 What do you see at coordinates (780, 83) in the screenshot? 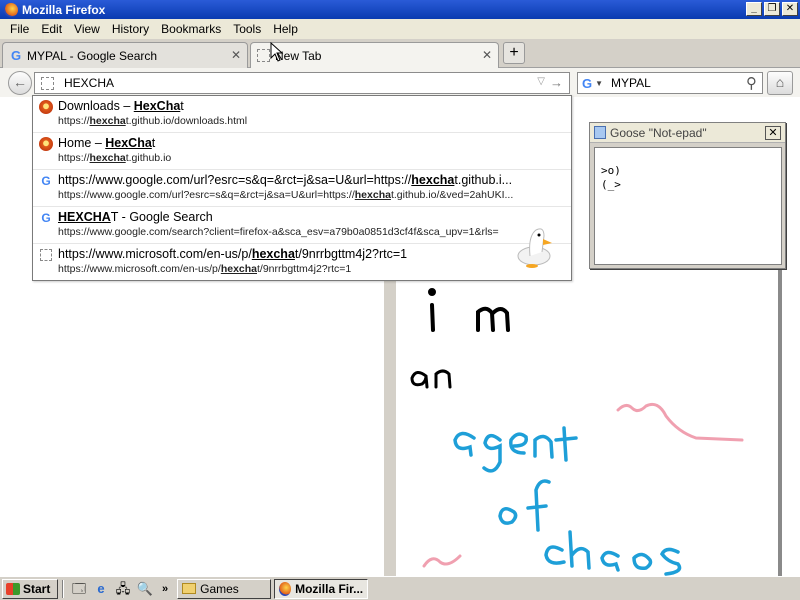
I see `home-button: ⌂` at bounding box center [780, 83].